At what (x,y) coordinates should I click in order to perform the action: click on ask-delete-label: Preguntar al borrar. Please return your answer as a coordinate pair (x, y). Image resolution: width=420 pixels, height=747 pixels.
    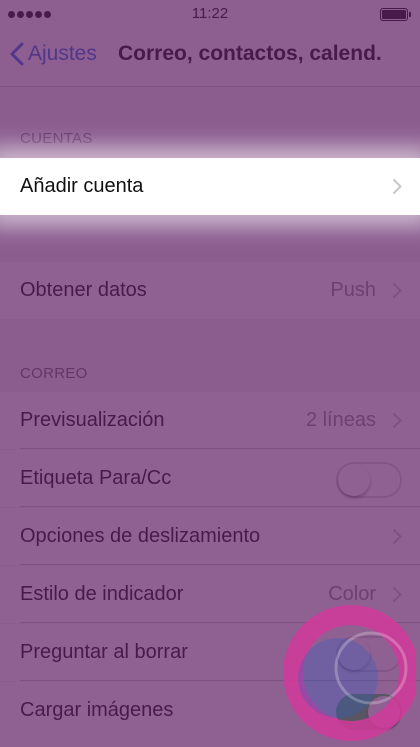
    Looking at the image, I should click on (104, 652).